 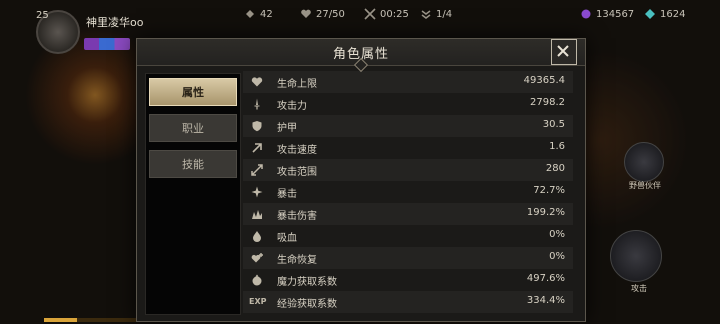 What do you see at coordinates (370, 14) in the screenshot?
I see `crossed-swords-icon` at bounding box center [370, 14].